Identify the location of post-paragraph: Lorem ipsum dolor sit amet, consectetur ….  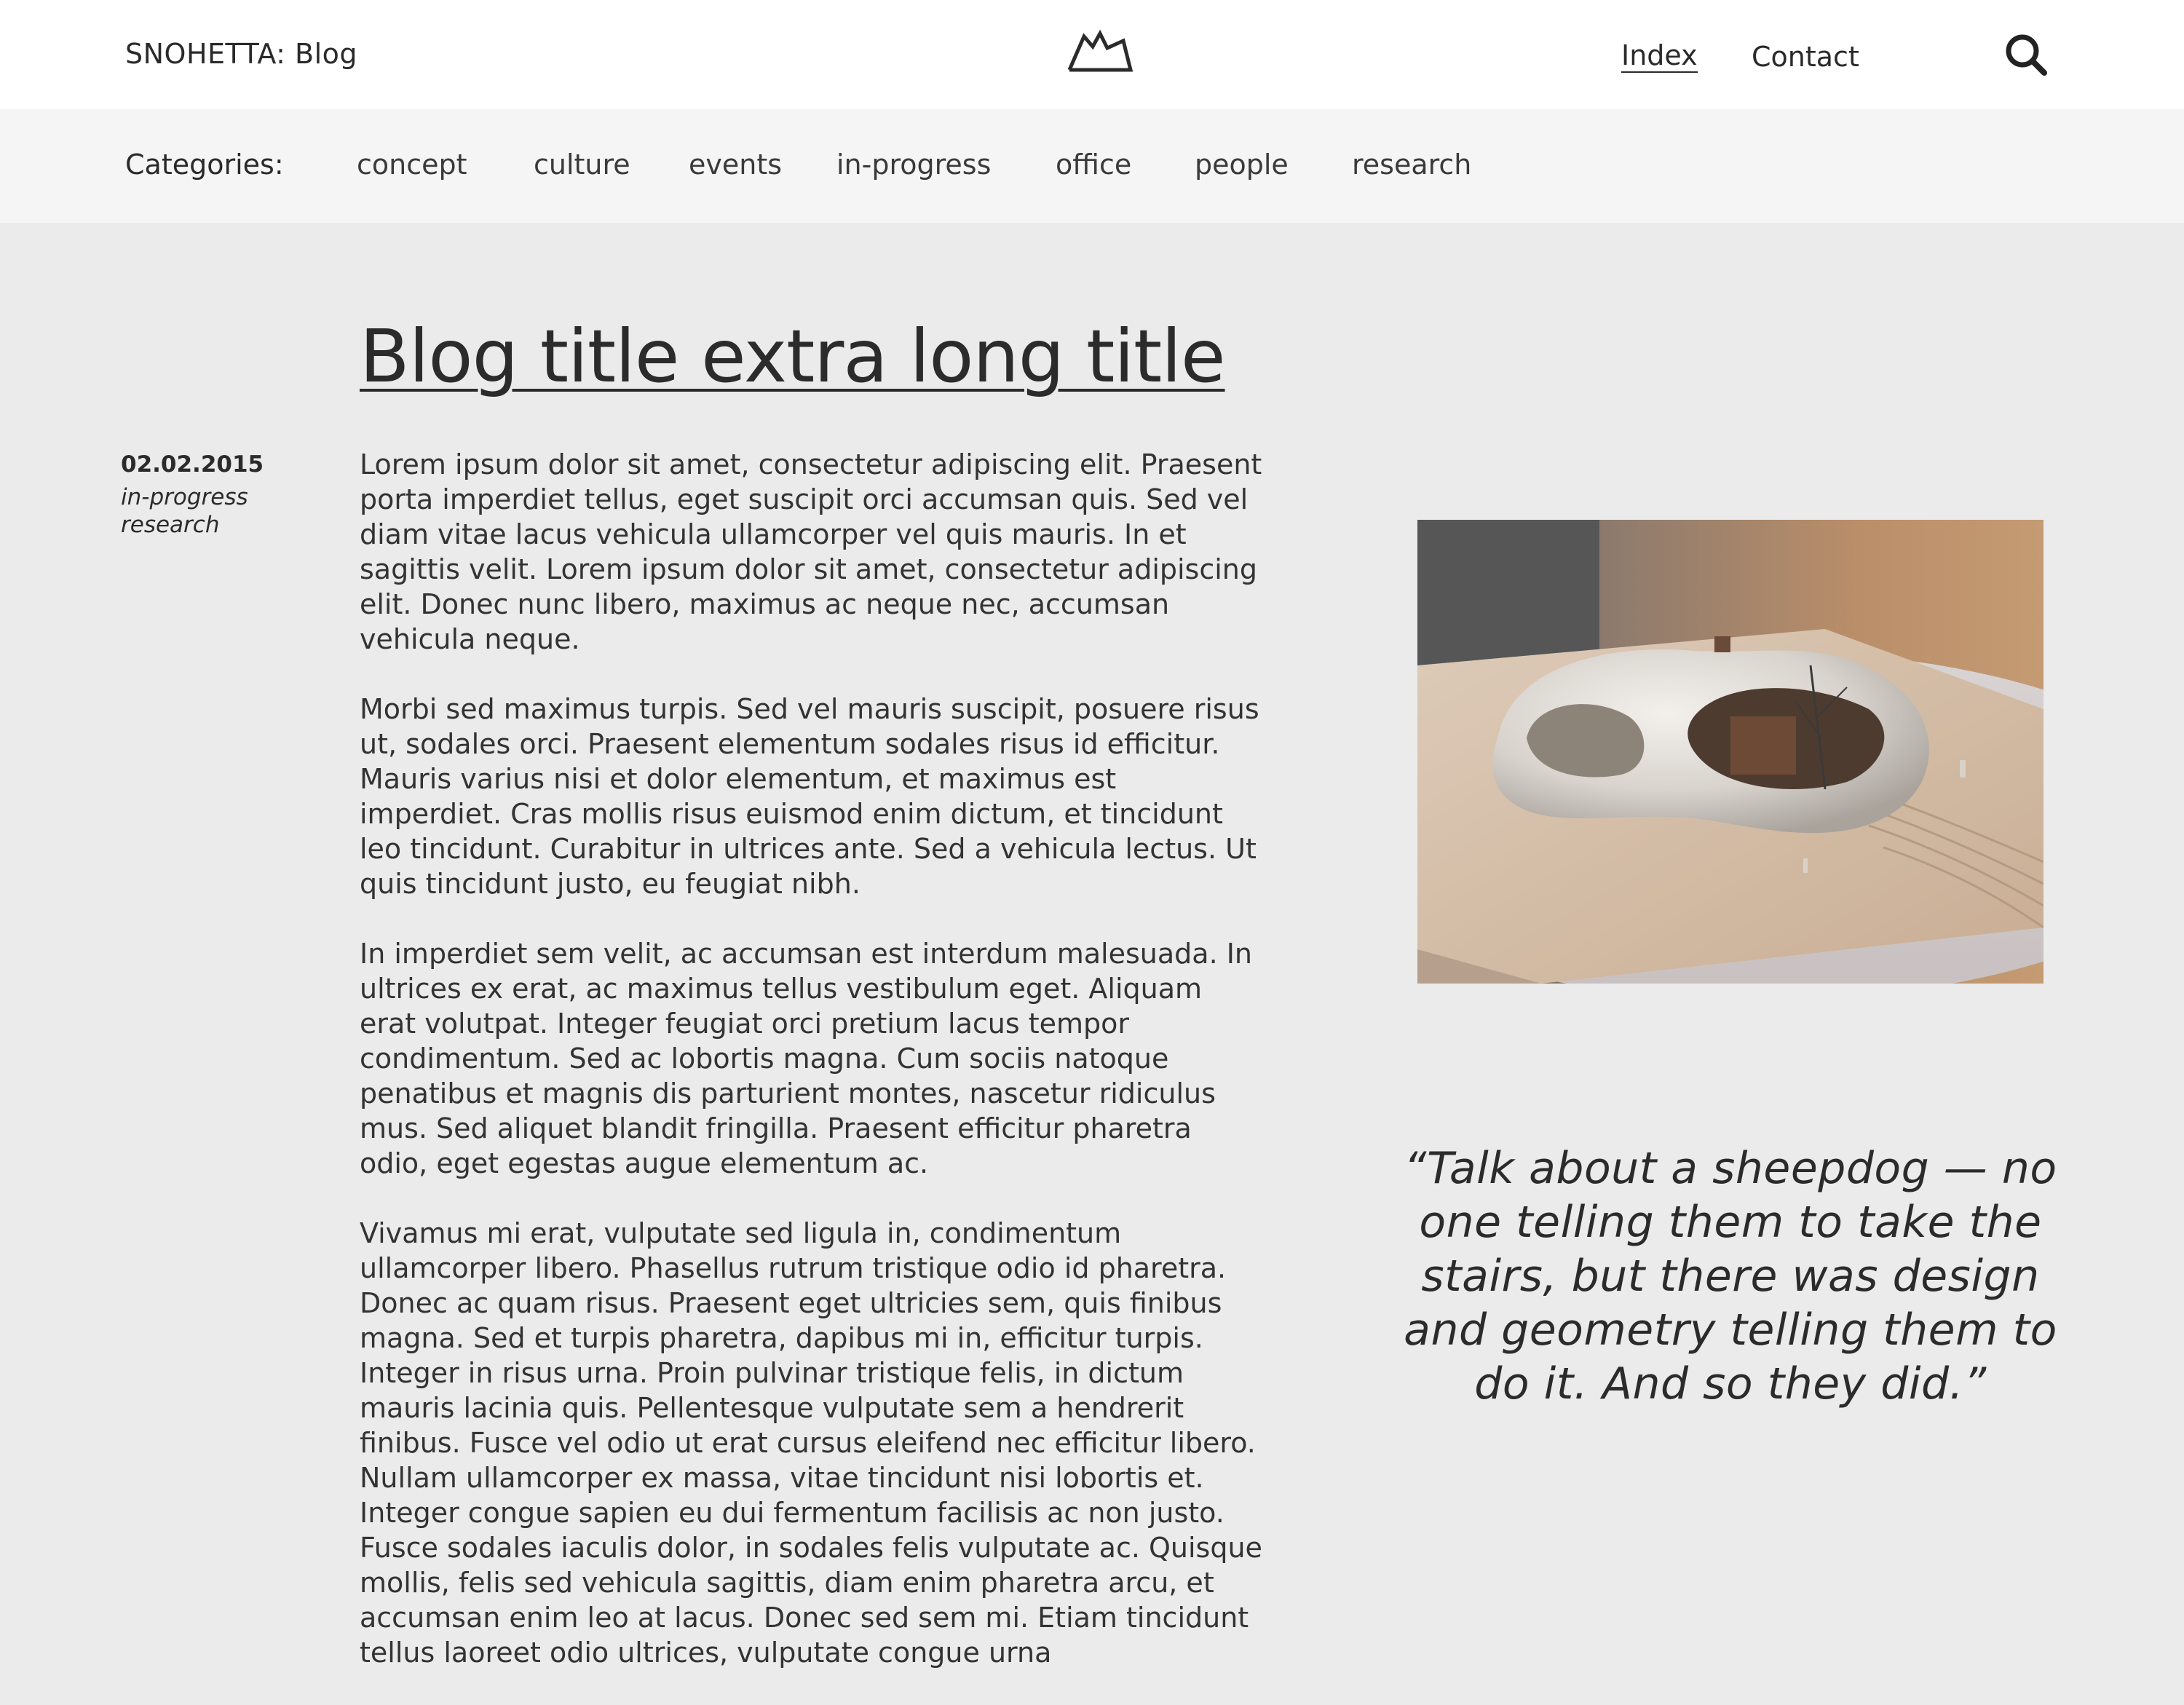
(811, 551).